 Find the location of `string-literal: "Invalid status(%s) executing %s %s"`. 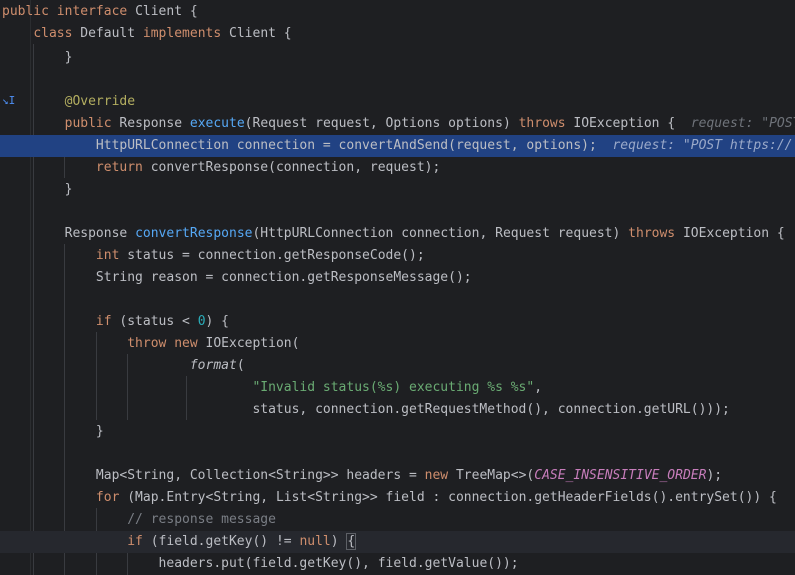

string-literal: "Invalid status(%s) executing %s %s" is located at coordinates (393, 387).